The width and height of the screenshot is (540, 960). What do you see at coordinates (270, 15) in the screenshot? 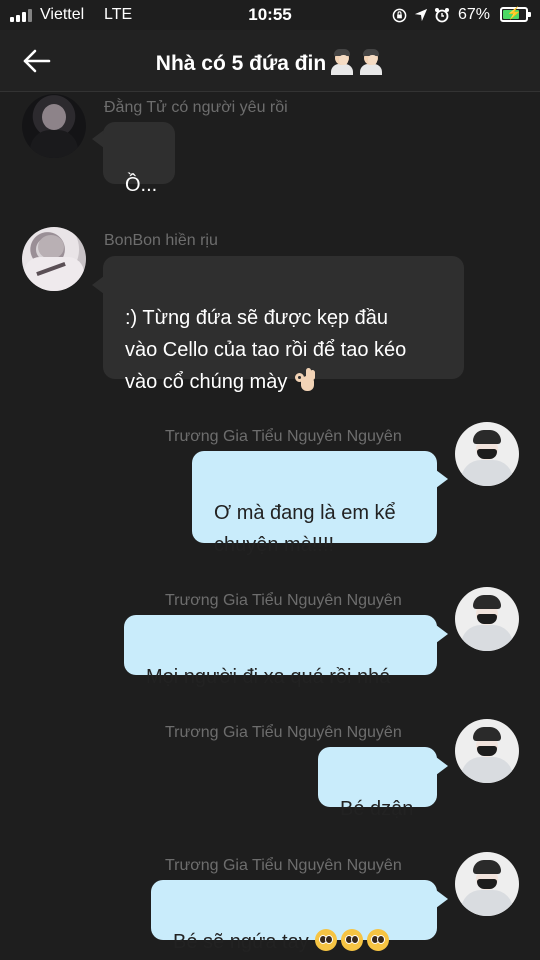
I see `status-bar: Viettel LTE 10:55 67% ⚡` at bounding box center [270, 15].